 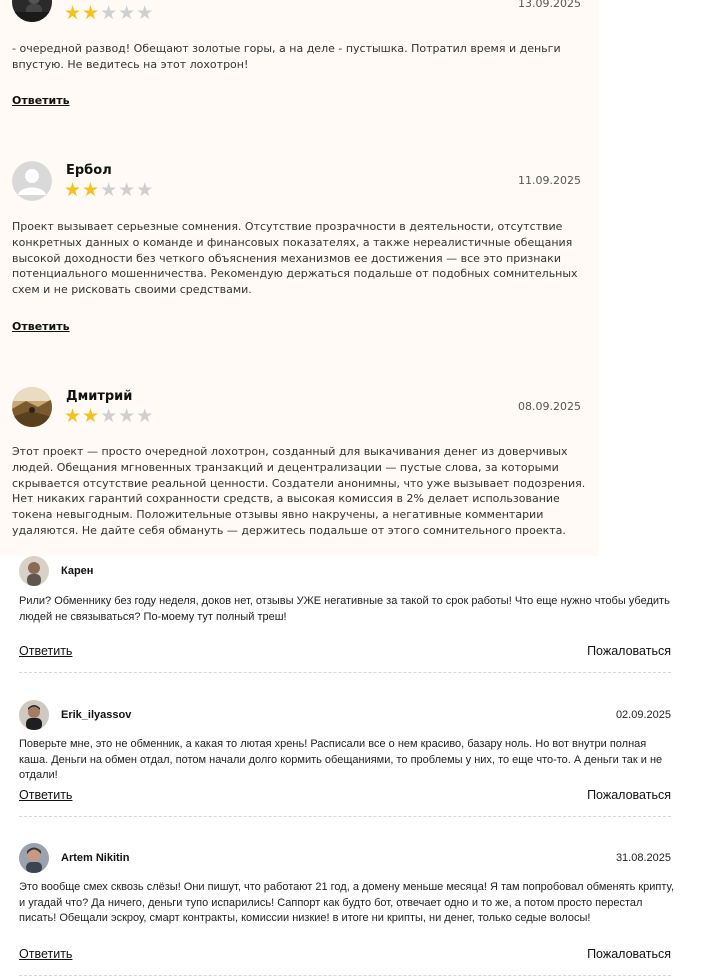 I want to click on reviewer-name: Artem Nikitin, so click(x=95, y=858).